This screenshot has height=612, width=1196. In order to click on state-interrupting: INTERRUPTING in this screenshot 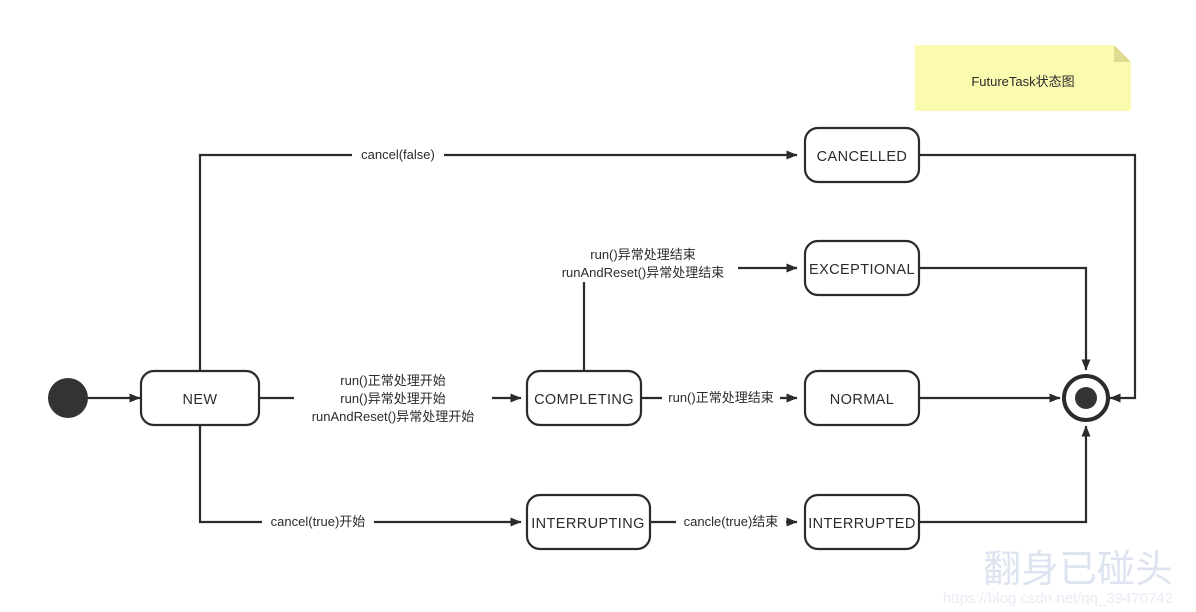, I will do `click(588, 522)`.